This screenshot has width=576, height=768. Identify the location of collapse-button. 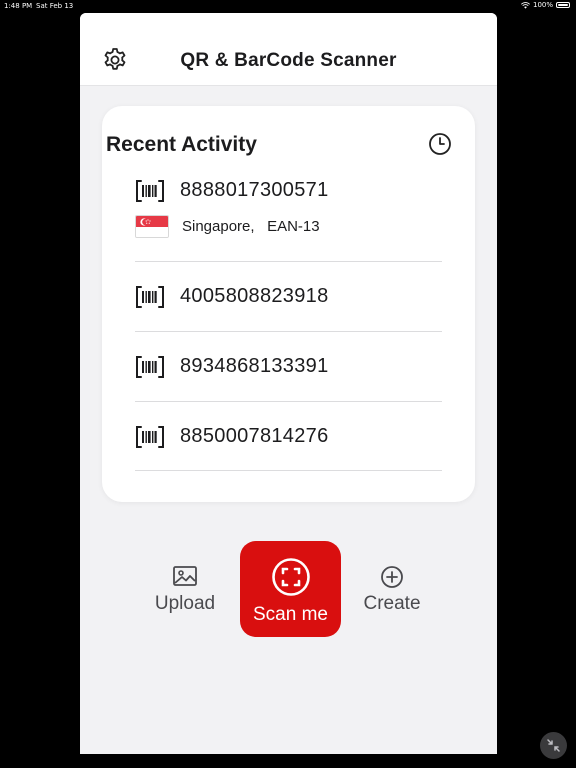
(553, 745).